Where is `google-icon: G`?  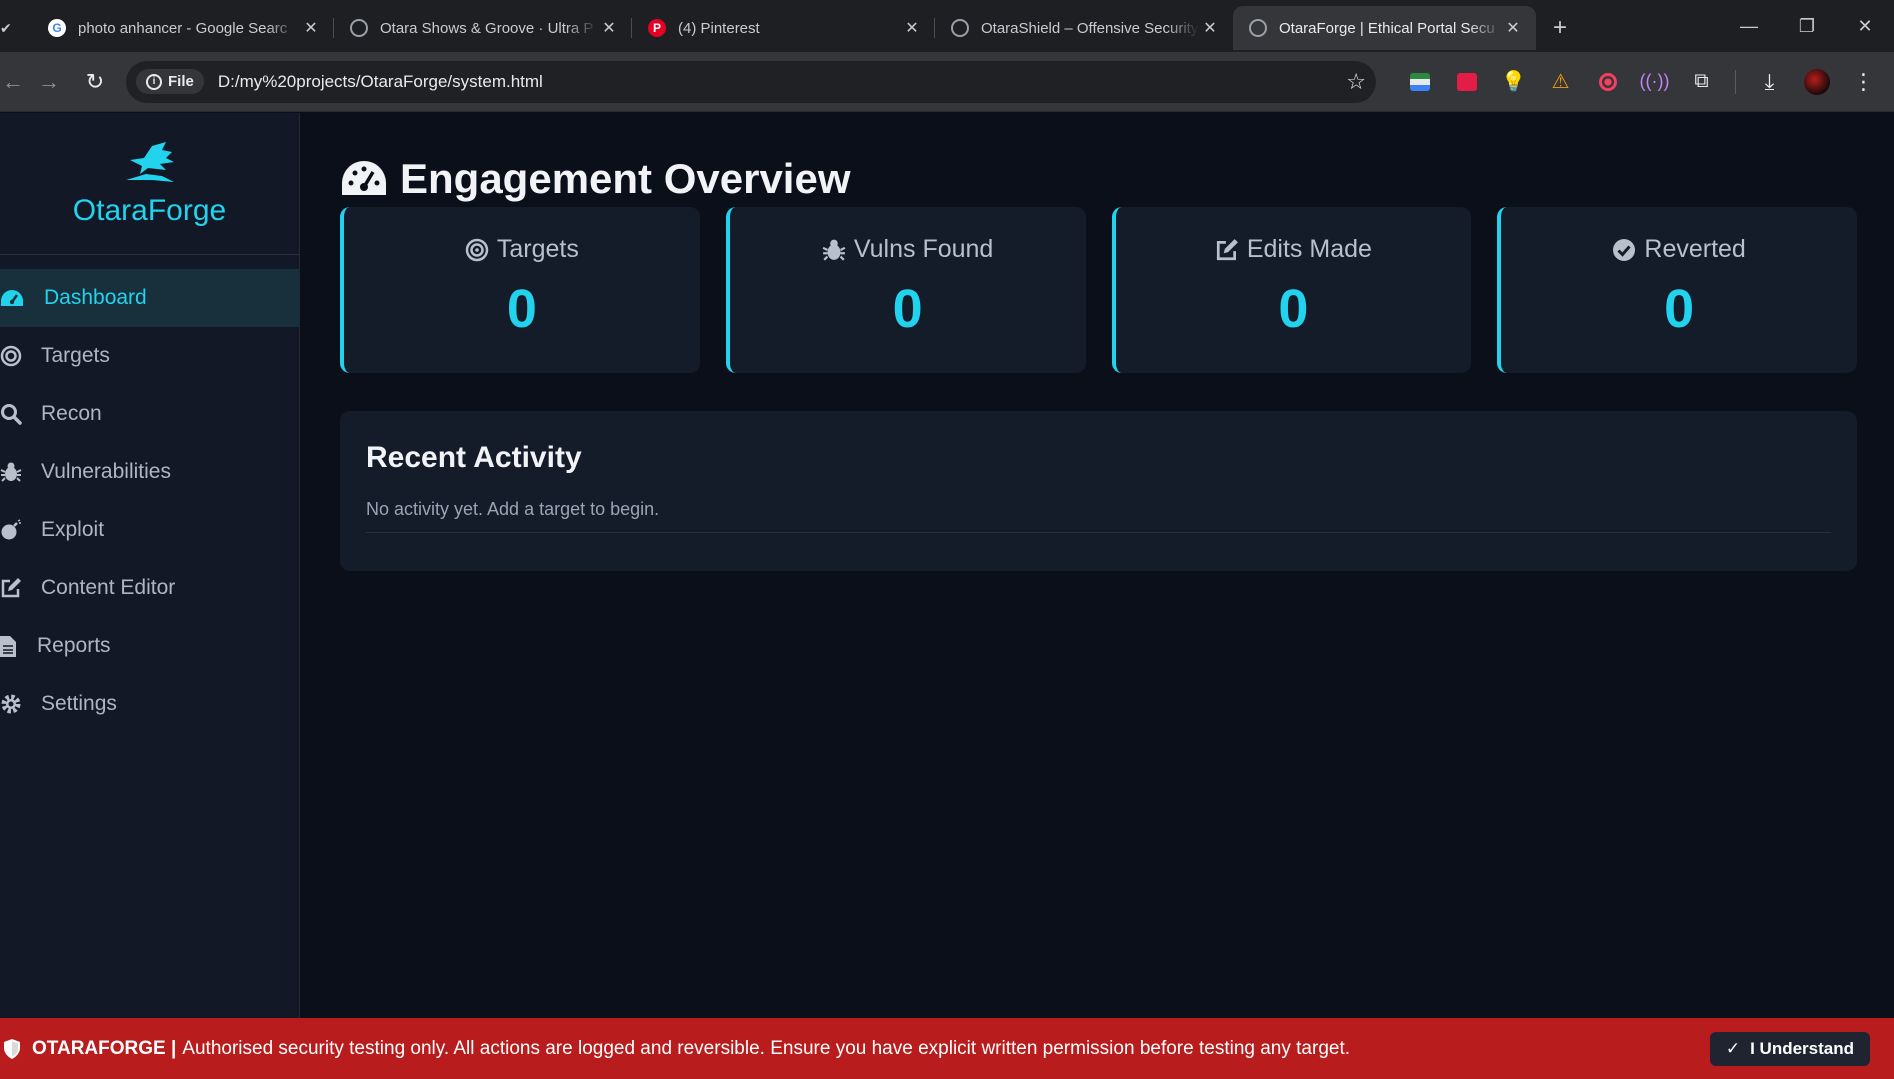 google-icon: G is located at coordinates (57, 28).